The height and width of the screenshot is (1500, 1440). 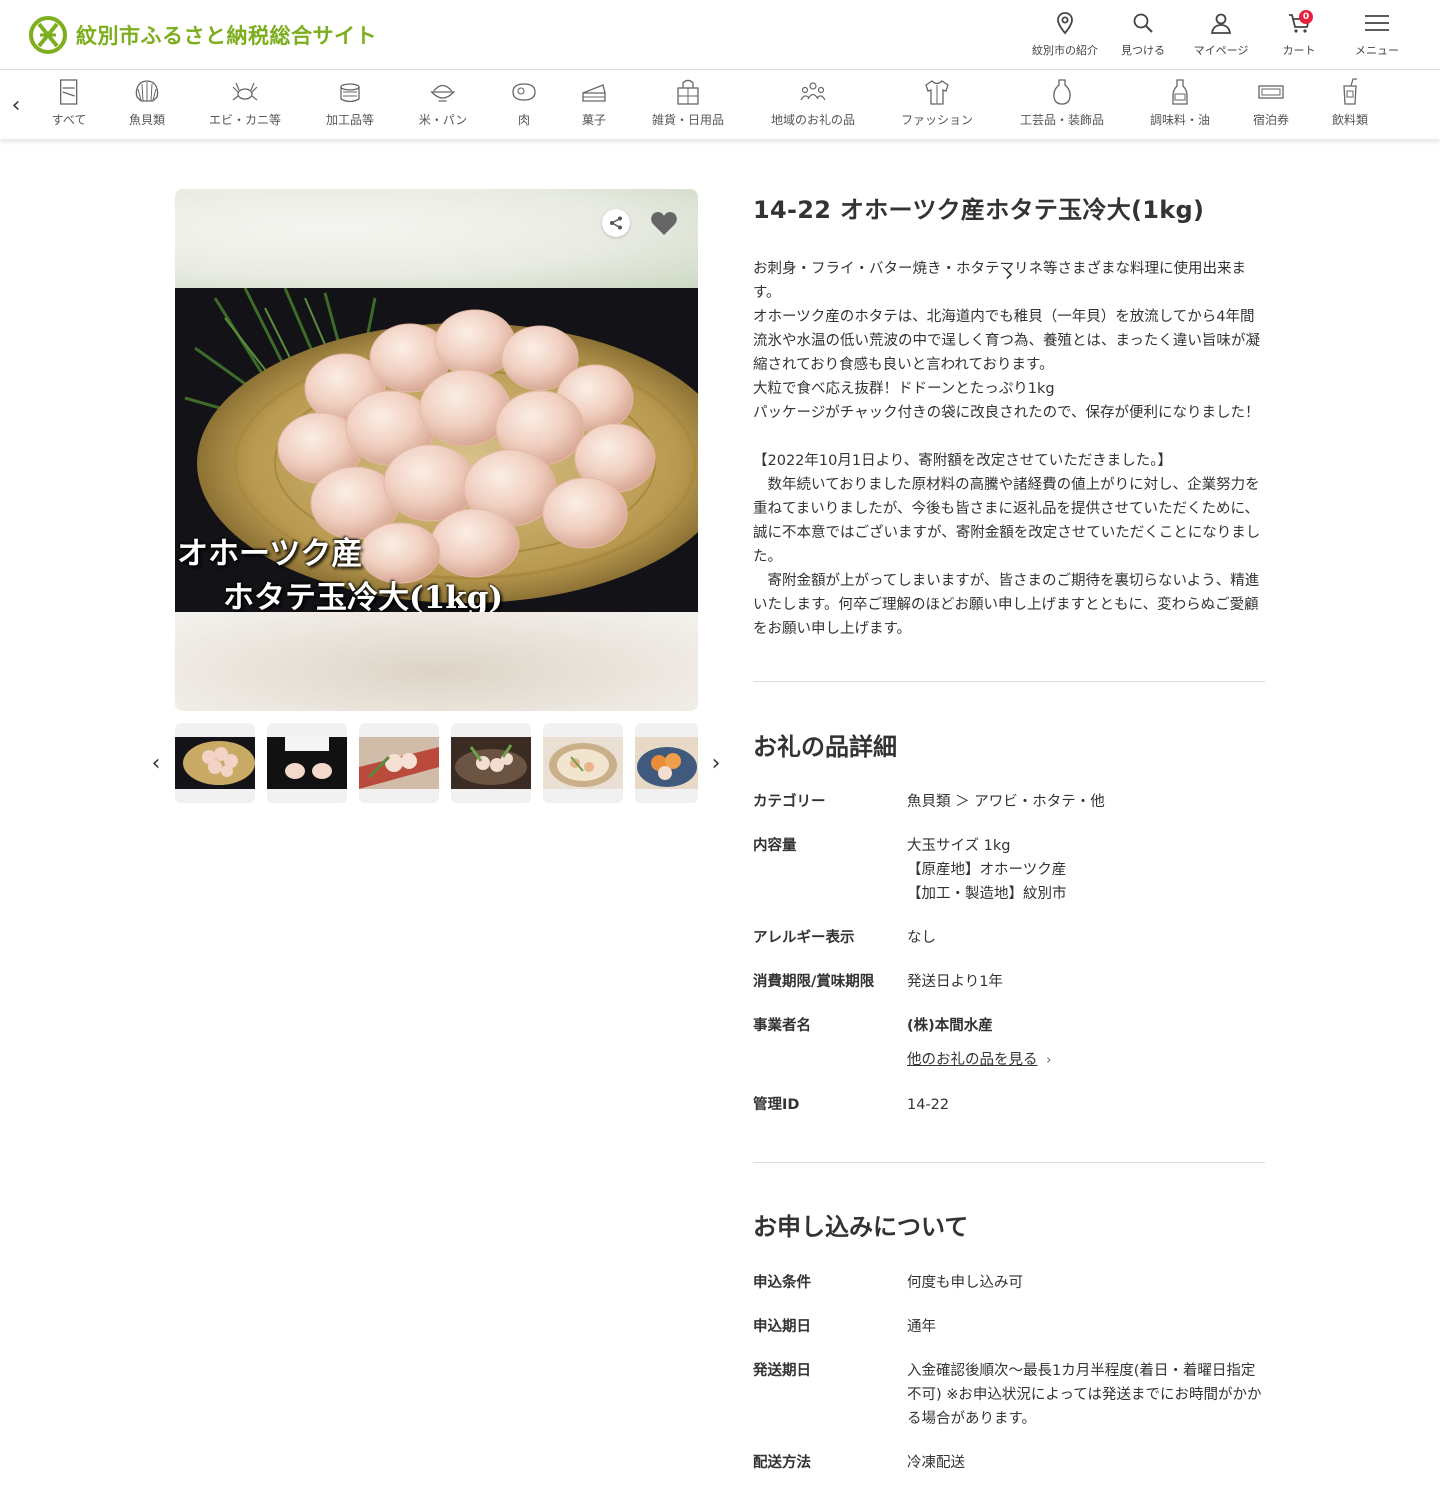 I want to click on spec-value: 14-22, so click(x=928, y=1105).